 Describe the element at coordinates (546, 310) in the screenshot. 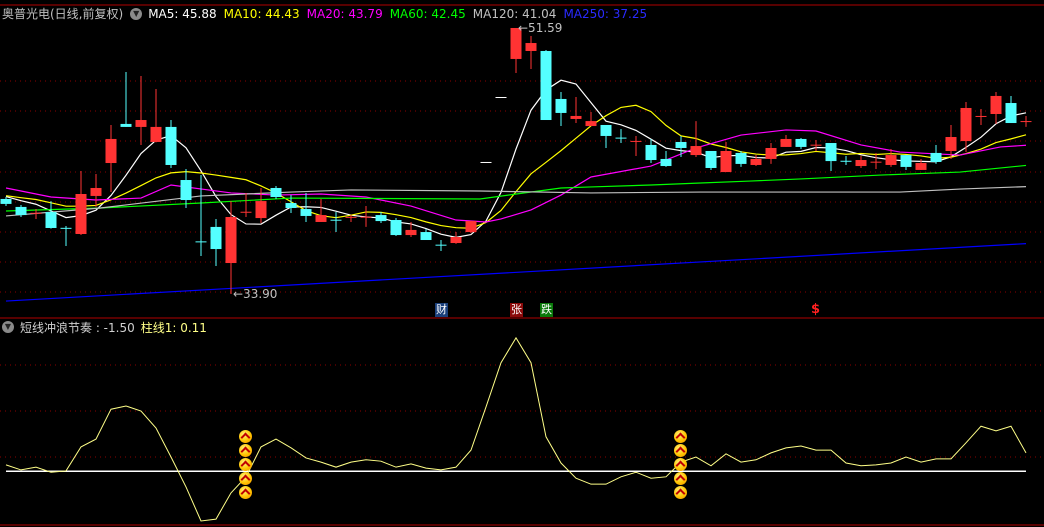

I see `fall-event-badge: 跌` at that location.